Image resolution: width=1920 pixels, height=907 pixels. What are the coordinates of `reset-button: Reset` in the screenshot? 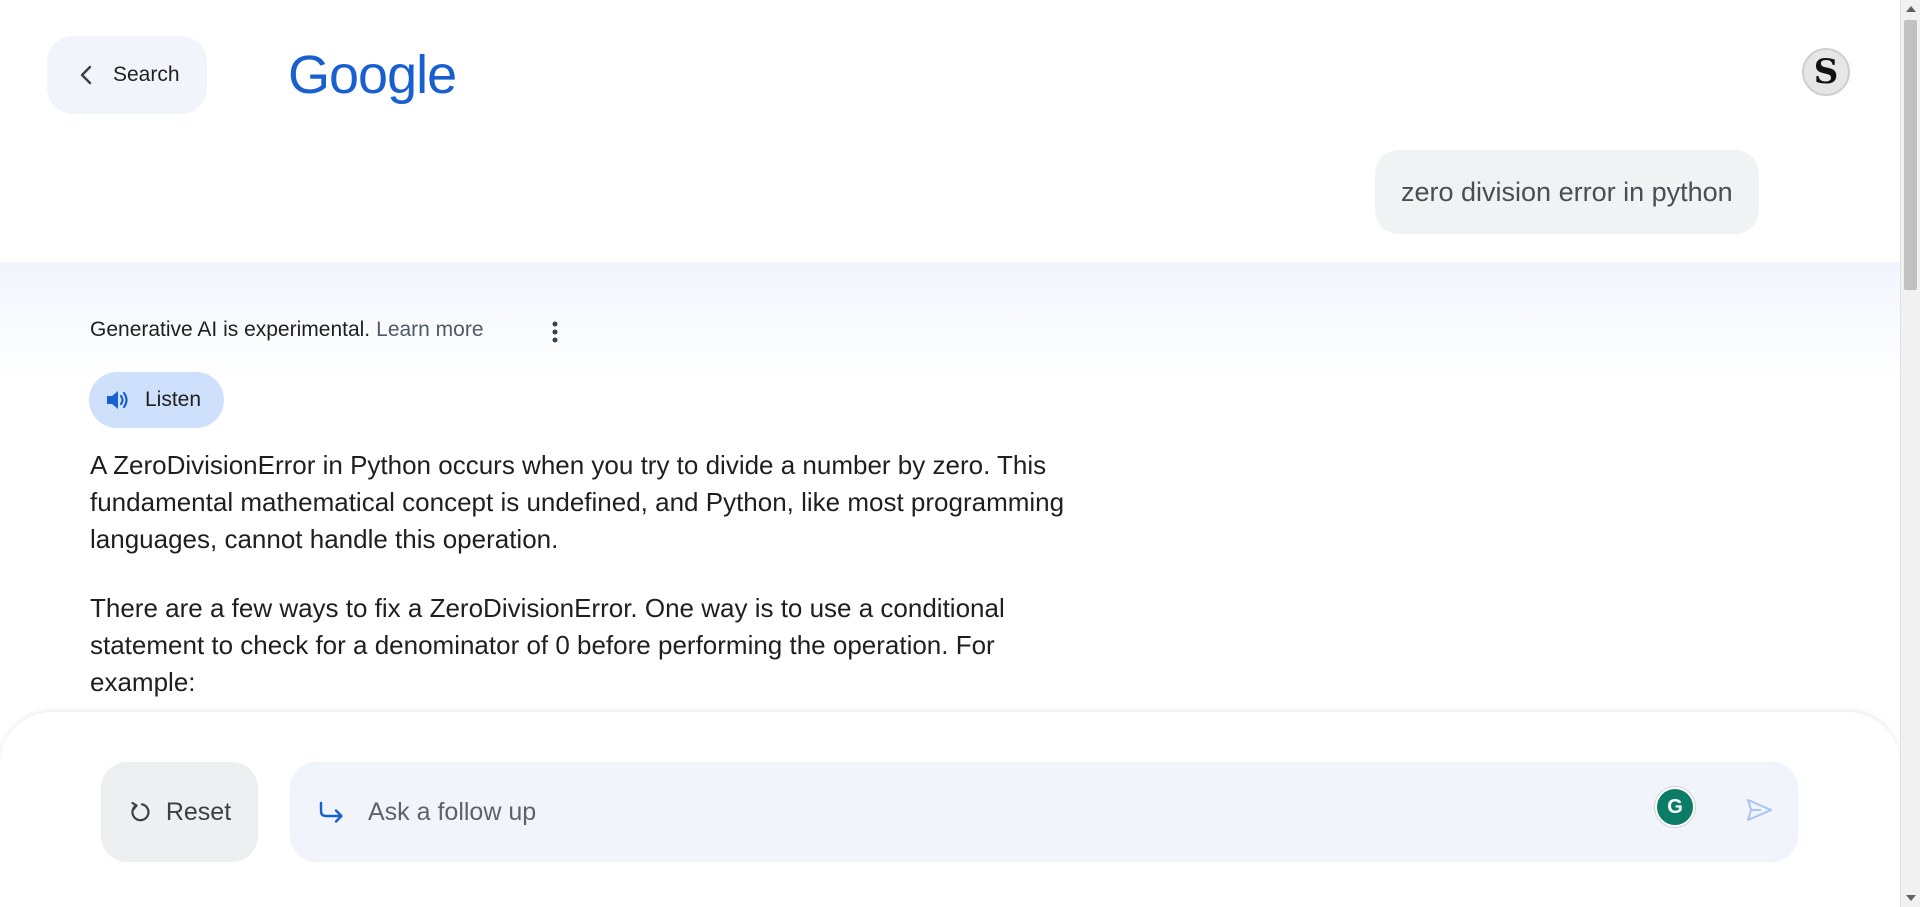 It's located at (179, 812).